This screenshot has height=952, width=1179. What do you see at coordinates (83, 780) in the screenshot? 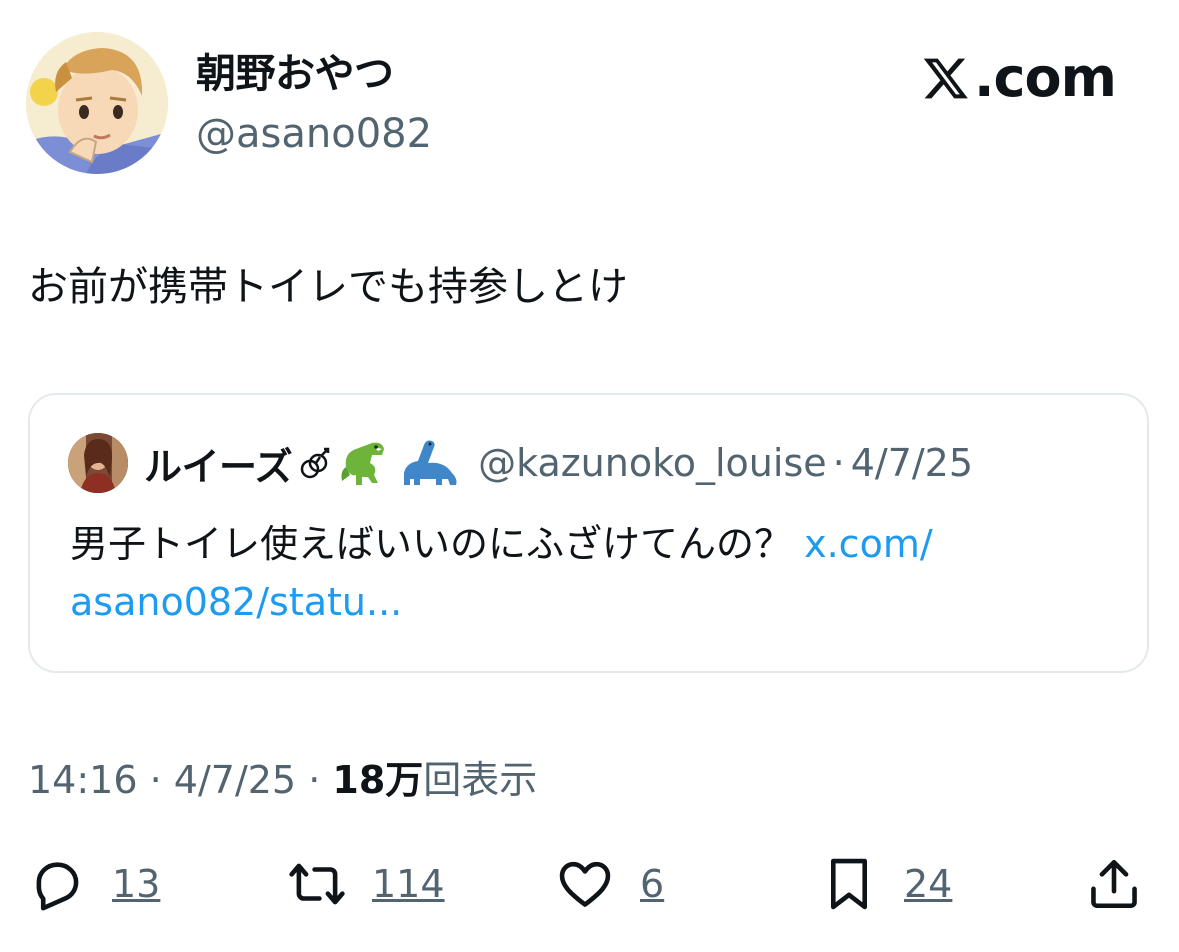
I see `tweet-time: 14:16` at bounding box center [83, 780].